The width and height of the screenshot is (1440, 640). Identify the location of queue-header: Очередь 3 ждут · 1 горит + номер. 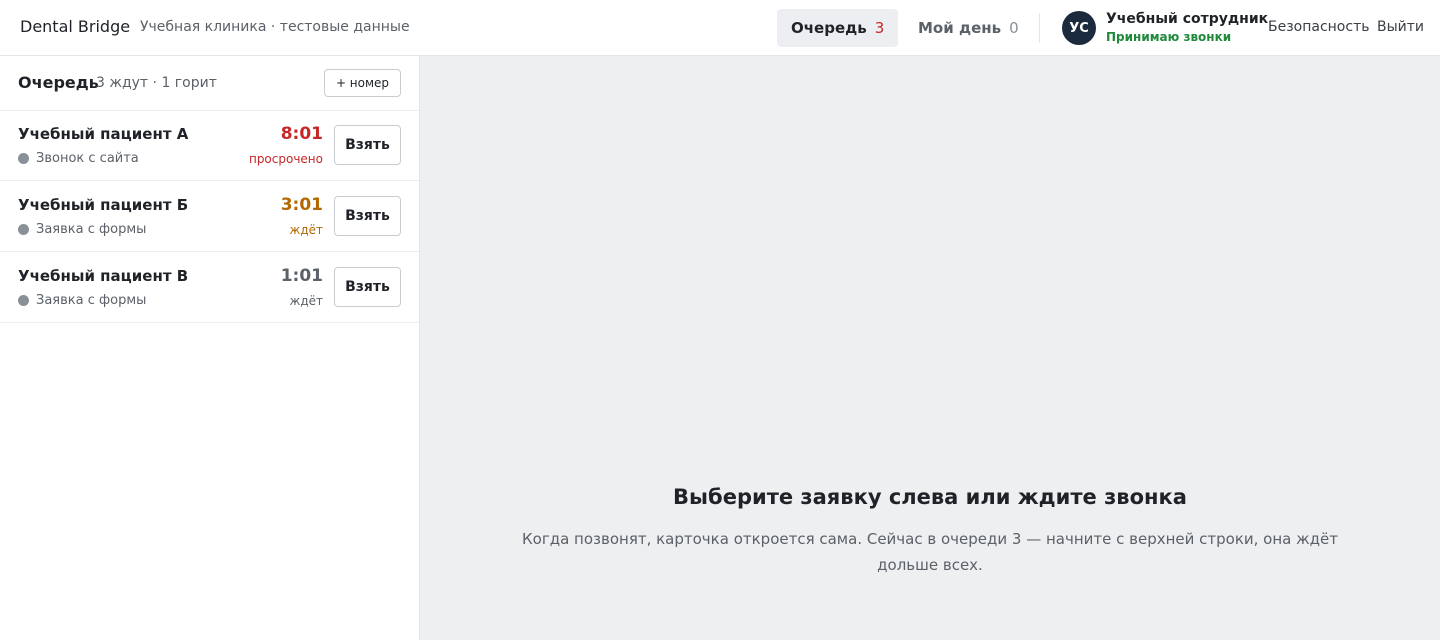
(209, 83).